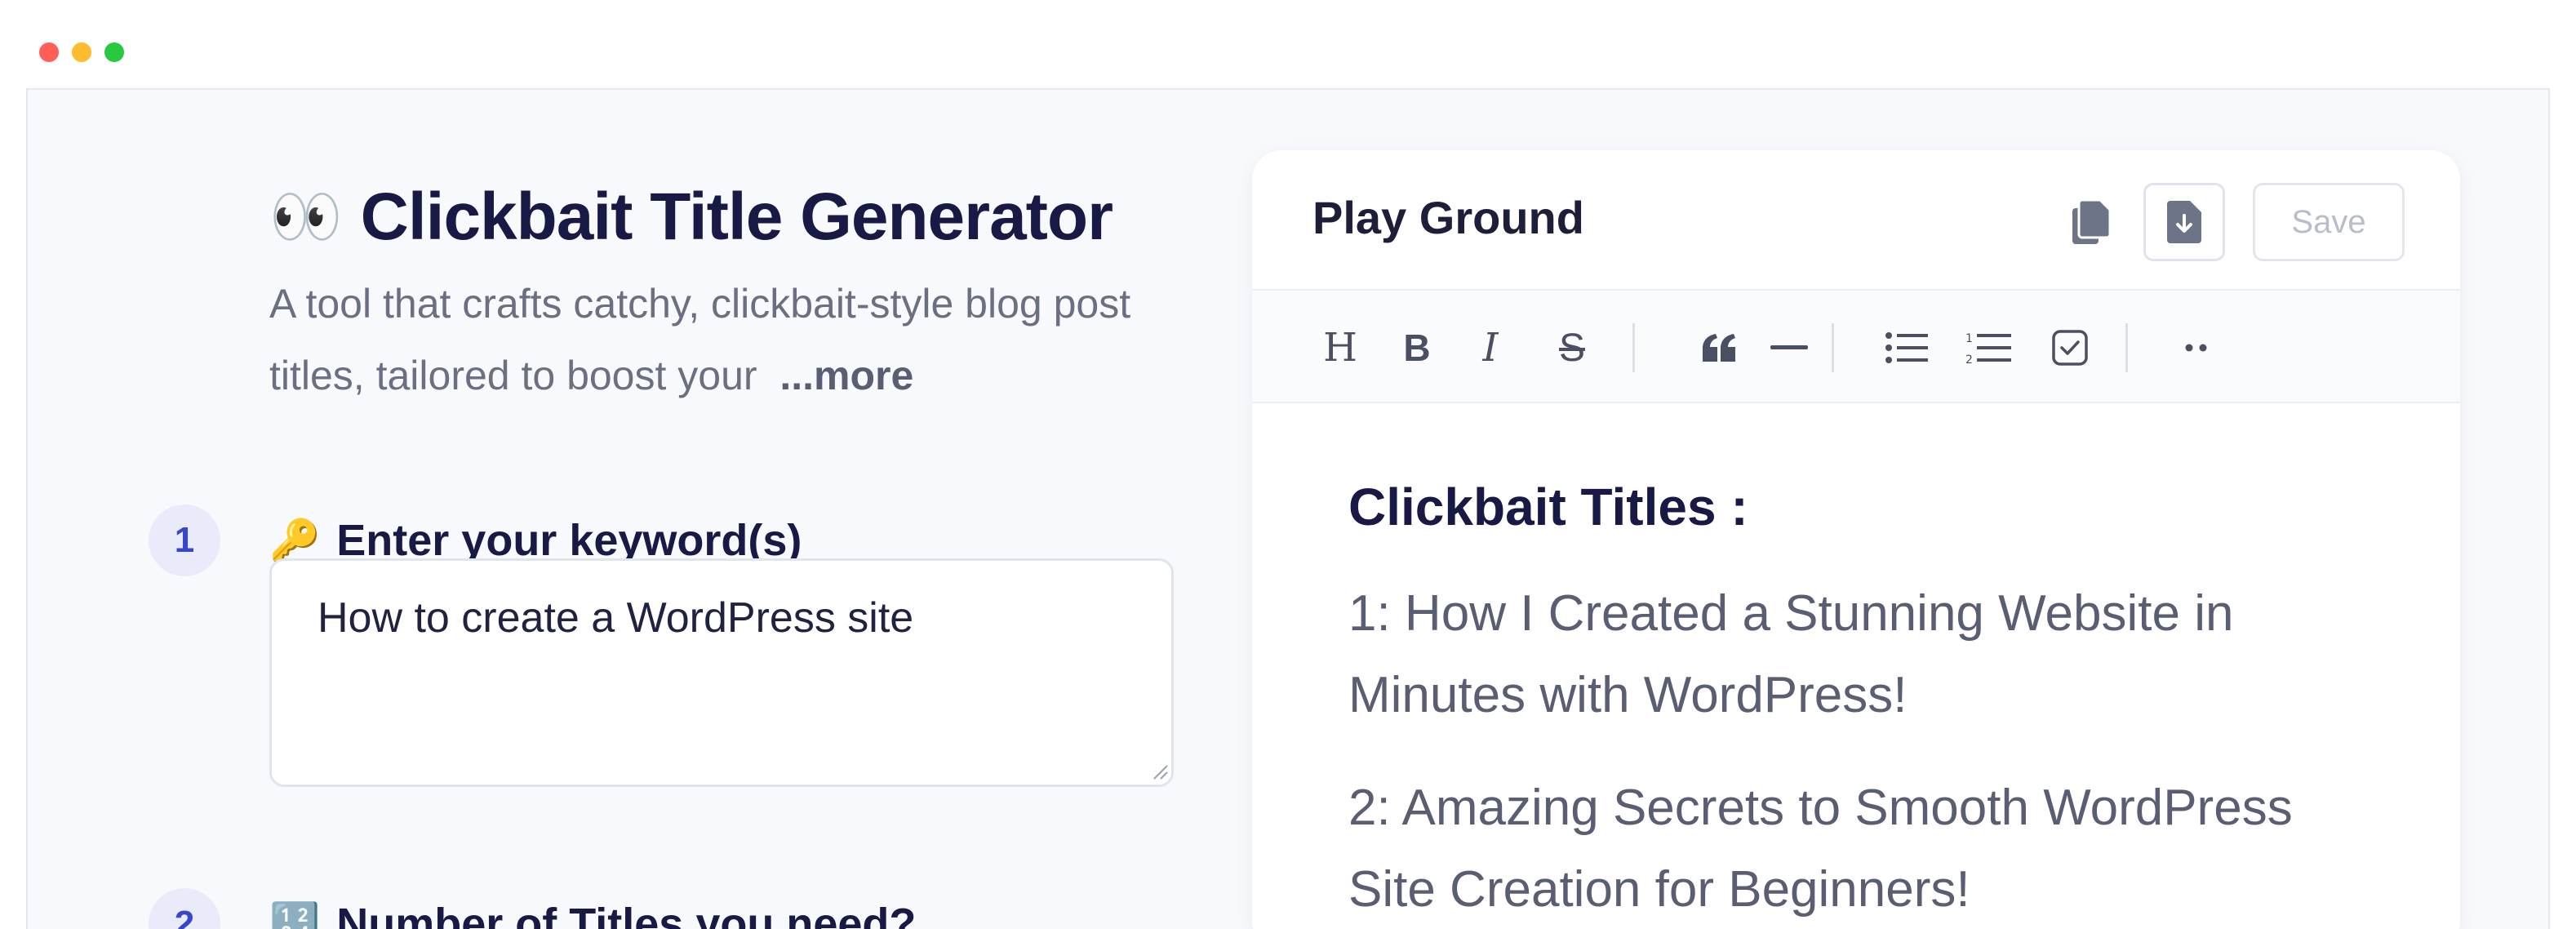  Describe the element at coordinates (114, 52) in the screenshot. I see `maximize-window-button` at that location.